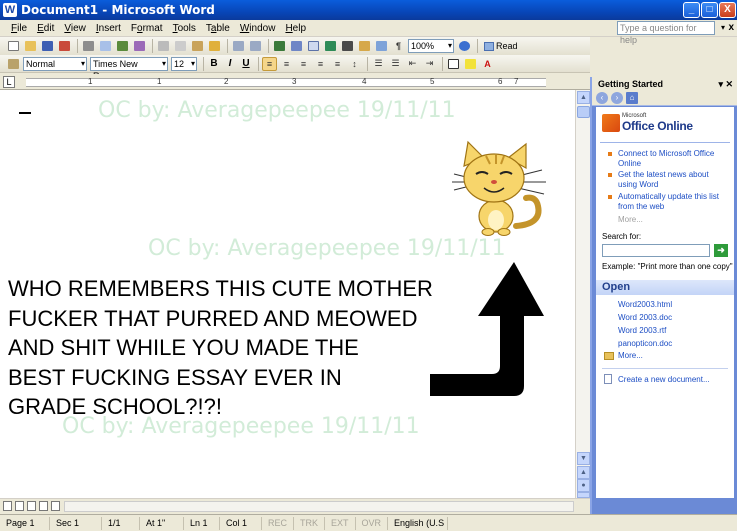 The image size is (737, 531). I want to click on connect-office-online-link: Connect to Microsoft Office Online, so click(674, 159).